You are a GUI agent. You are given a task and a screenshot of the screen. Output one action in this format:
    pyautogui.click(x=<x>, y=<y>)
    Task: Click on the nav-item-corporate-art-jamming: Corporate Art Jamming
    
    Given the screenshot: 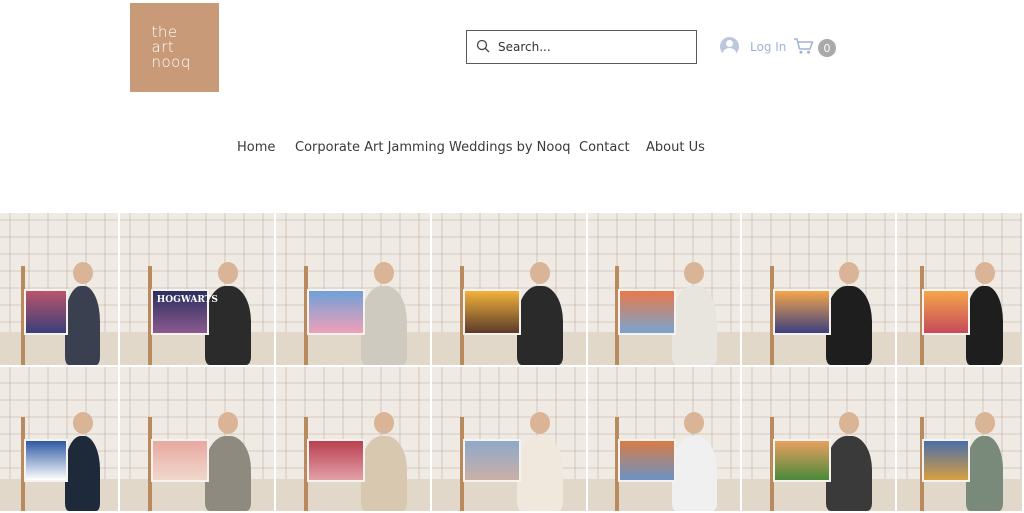 What is the action you would take?
    pyautogui.click(x=370, y=147)
    